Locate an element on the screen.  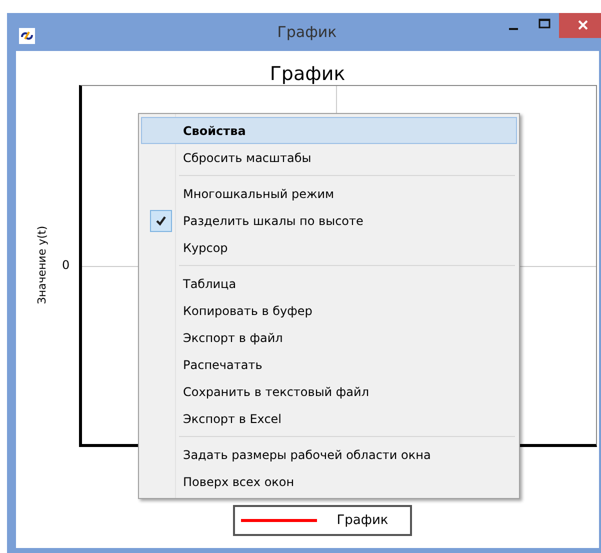
menu-item: Экспорт в файл is located at coordinates (329, 337).